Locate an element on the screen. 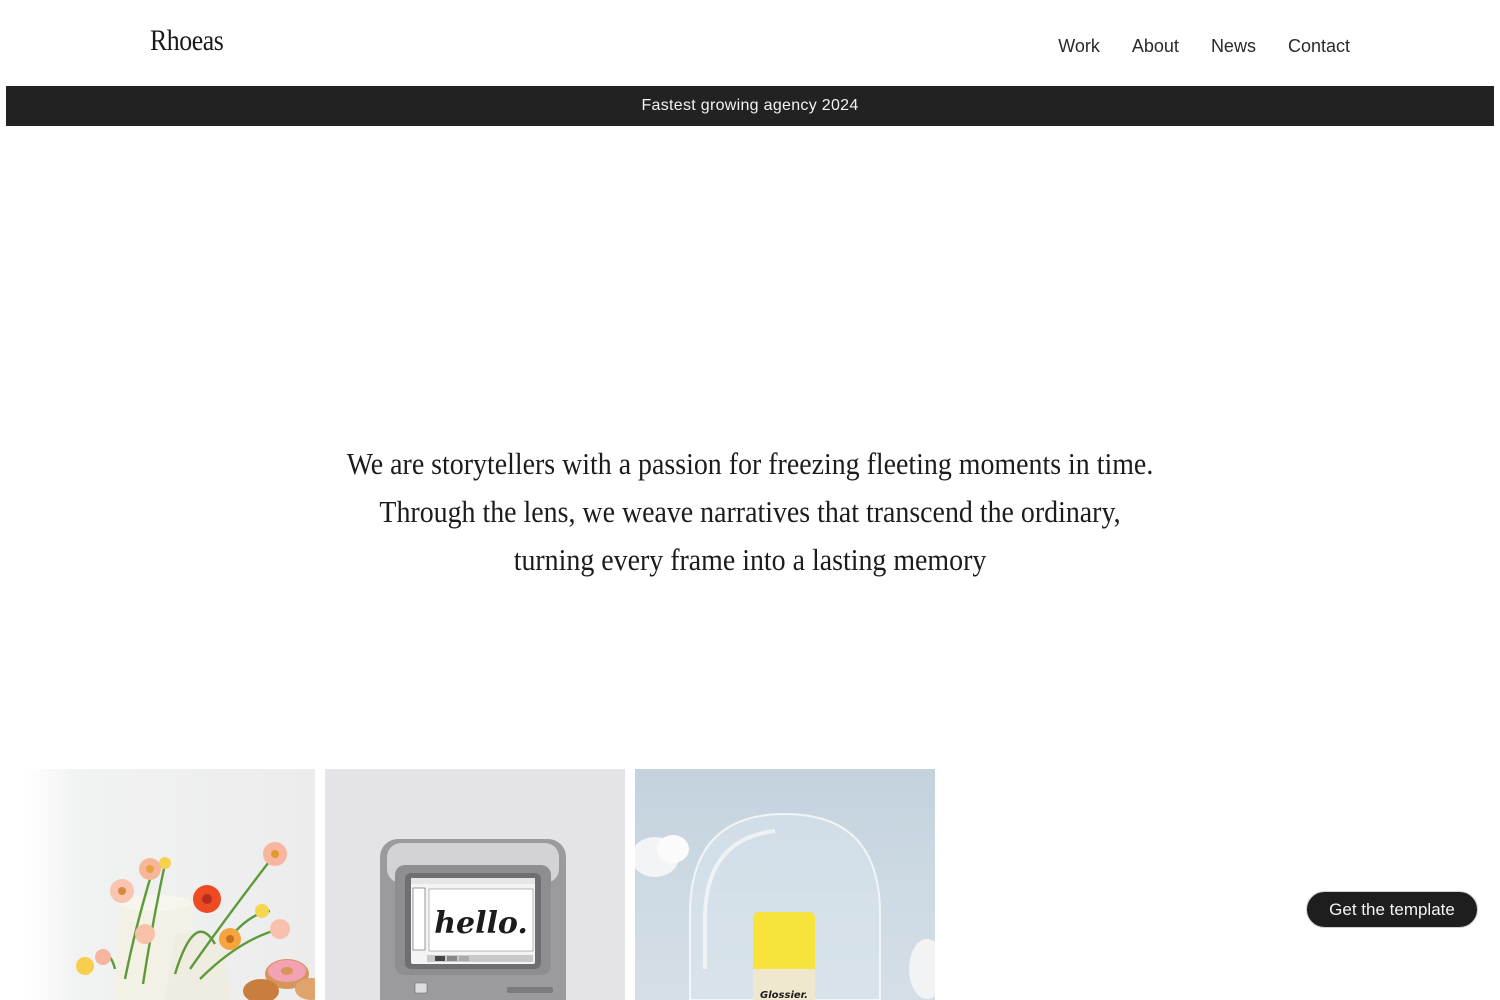 This screenshot has width=1500, height=1000. gallery-card-computer: hello. is located at coordinates (475, 884).